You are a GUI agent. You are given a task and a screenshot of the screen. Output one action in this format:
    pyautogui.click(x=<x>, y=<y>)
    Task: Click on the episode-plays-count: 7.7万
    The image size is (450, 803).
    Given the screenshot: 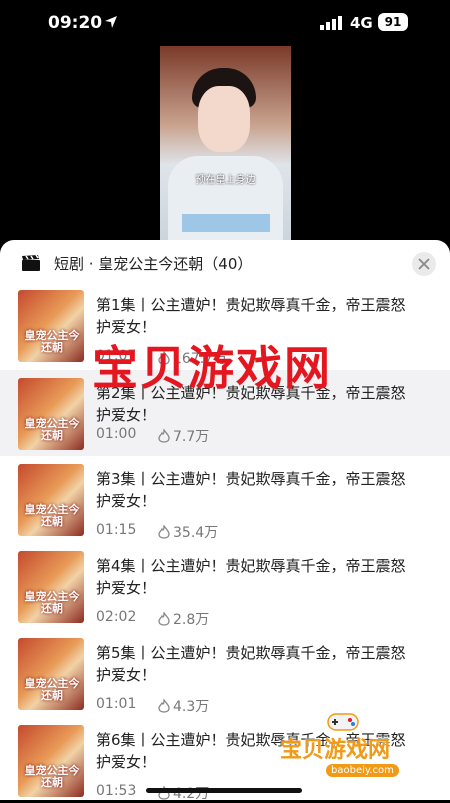 What is the action you would take?
    pyautogui.click(x=191, y=437)
    